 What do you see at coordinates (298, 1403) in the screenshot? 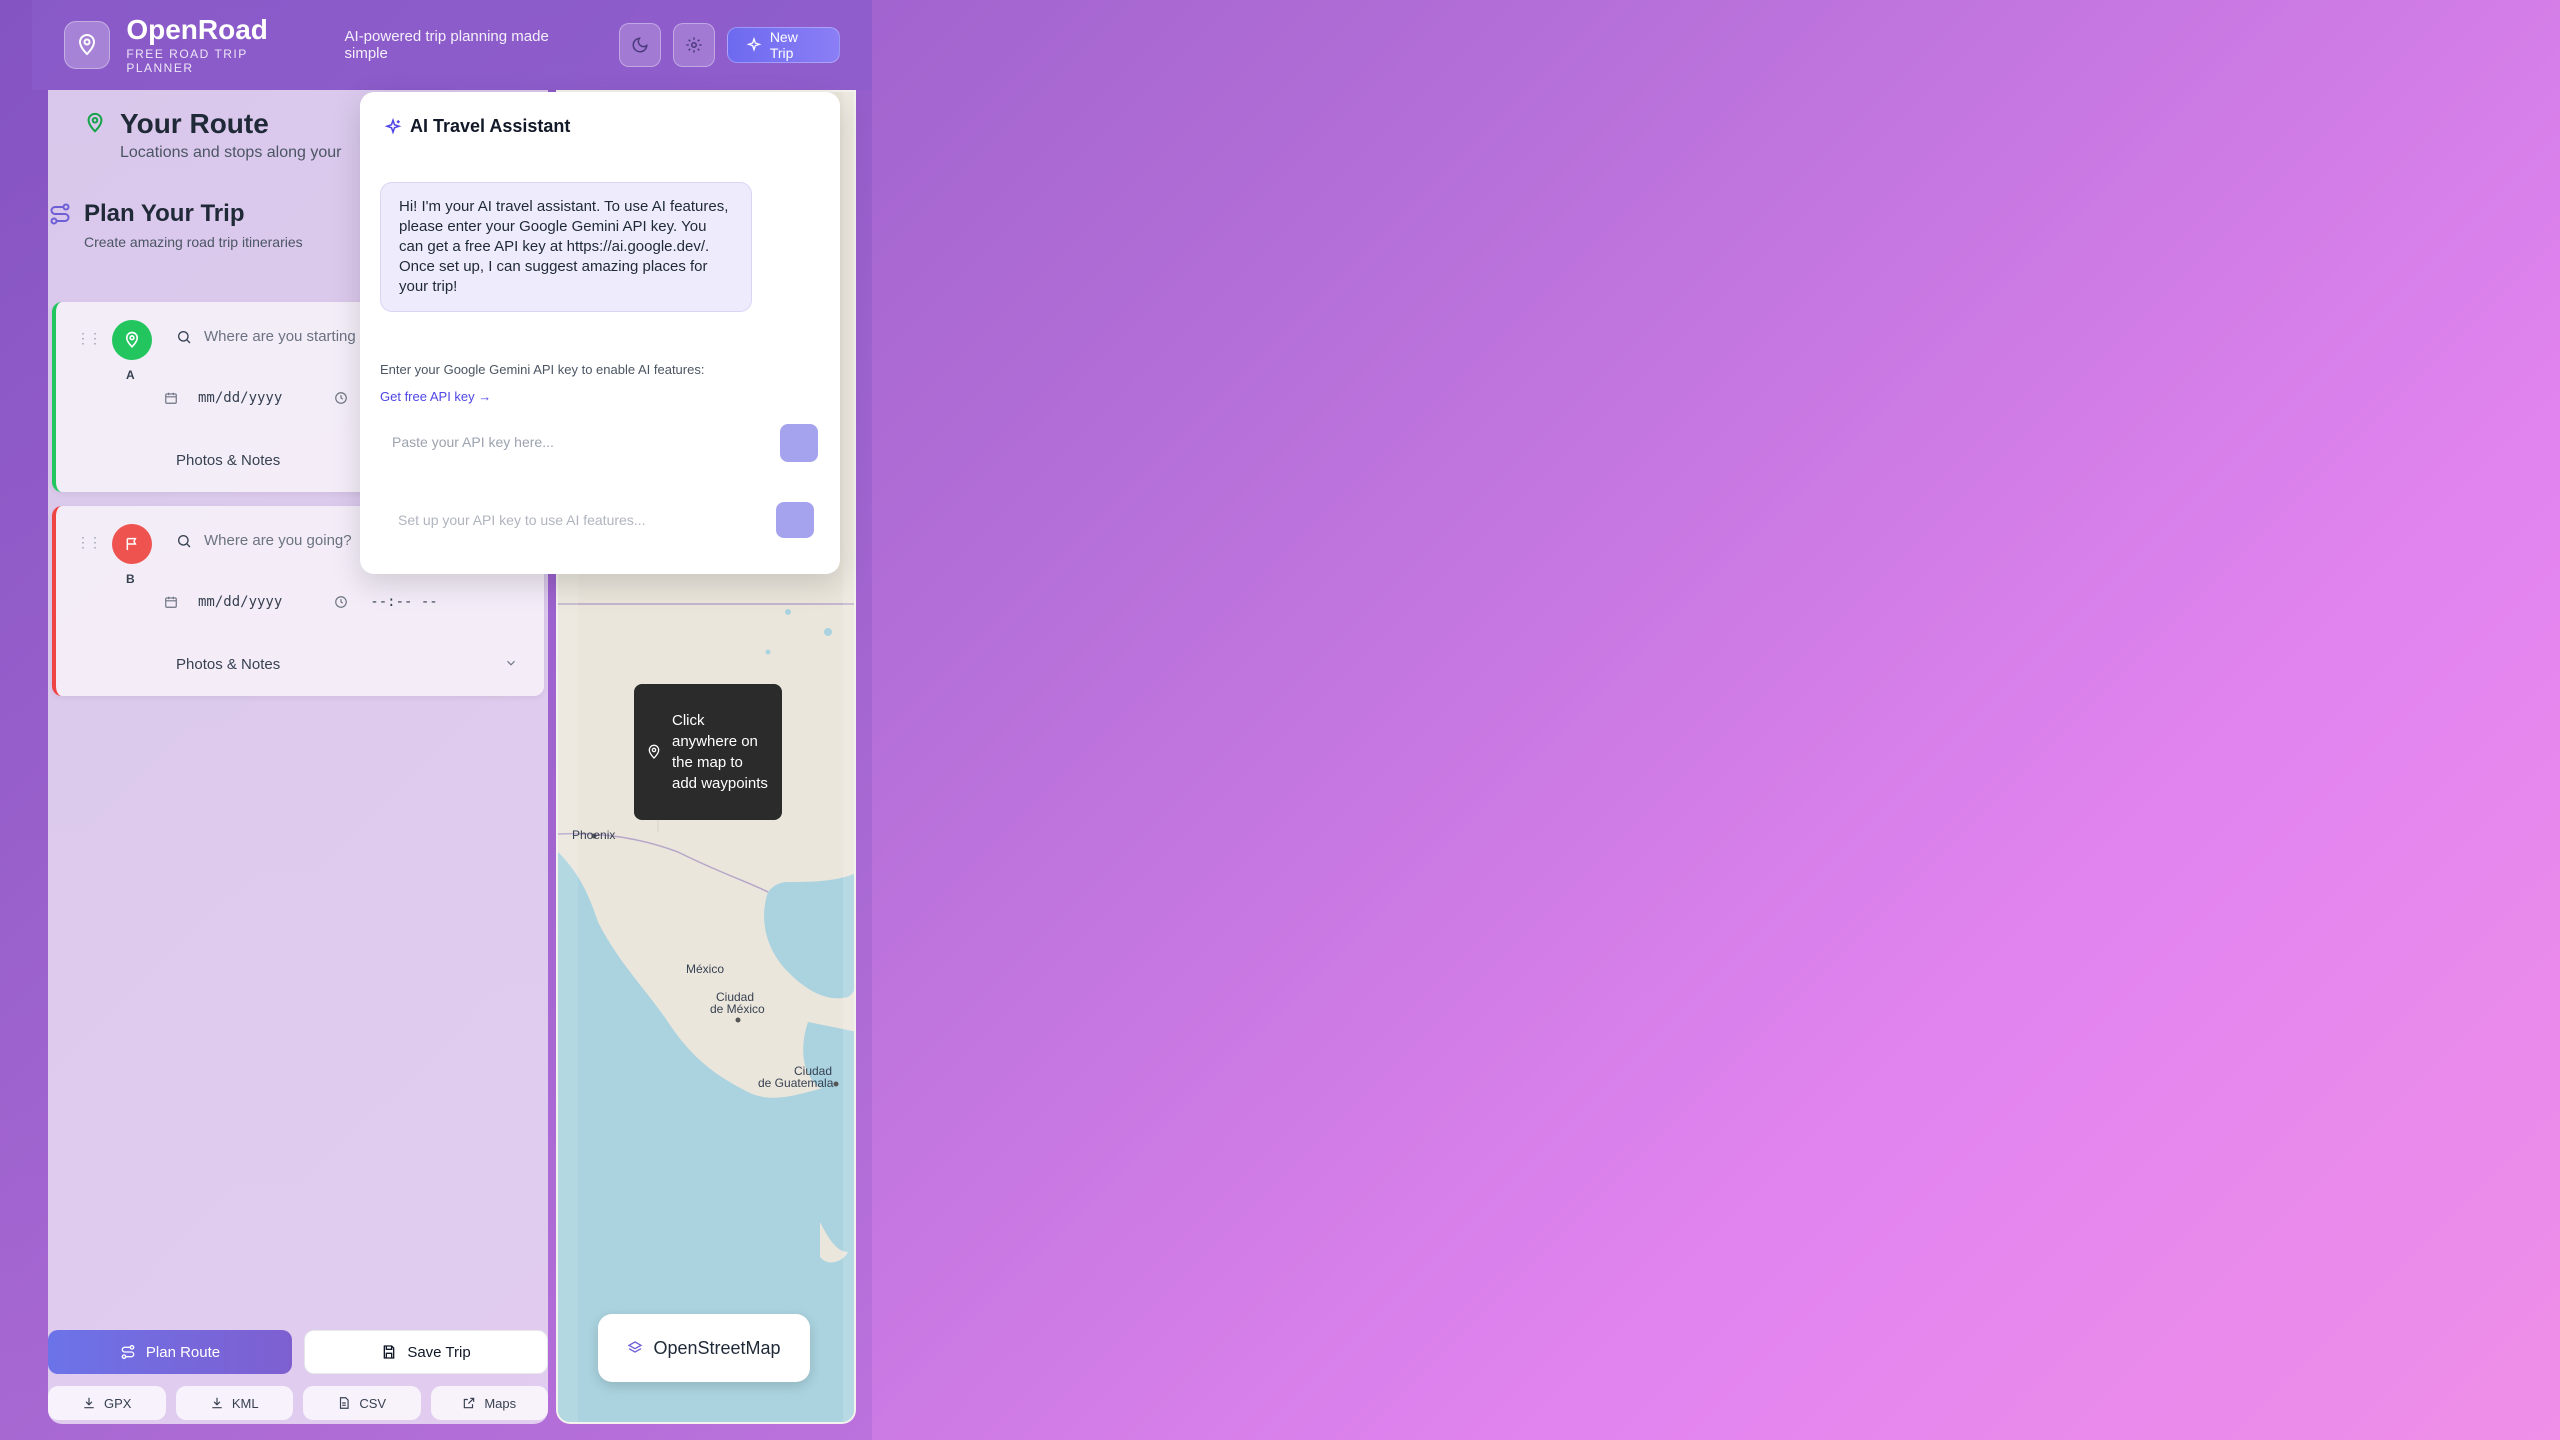
I see `export-row: GPX KML CSV Maps` at bounding box center [298, 1403].